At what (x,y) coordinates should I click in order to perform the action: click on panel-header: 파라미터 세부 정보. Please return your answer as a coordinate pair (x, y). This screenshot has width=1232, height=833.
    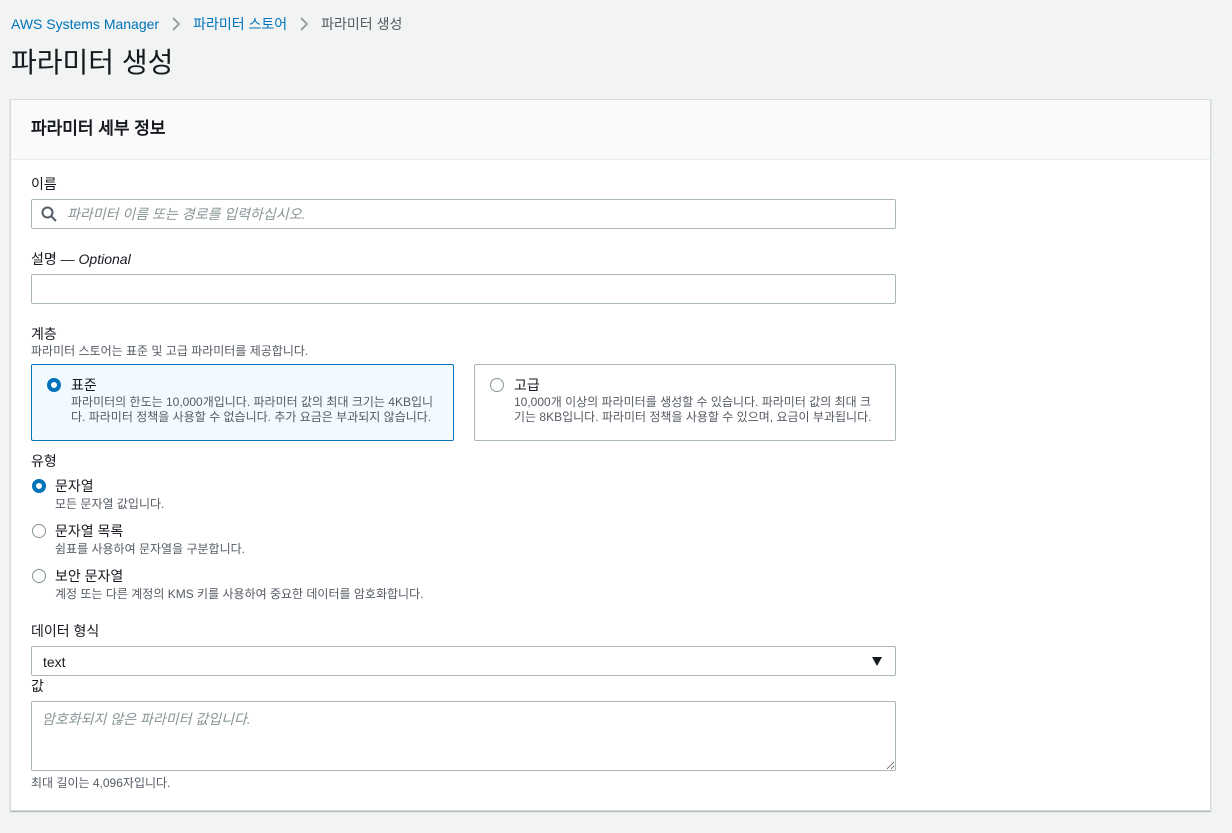
    Looking at the image, I should click on (610, 130).